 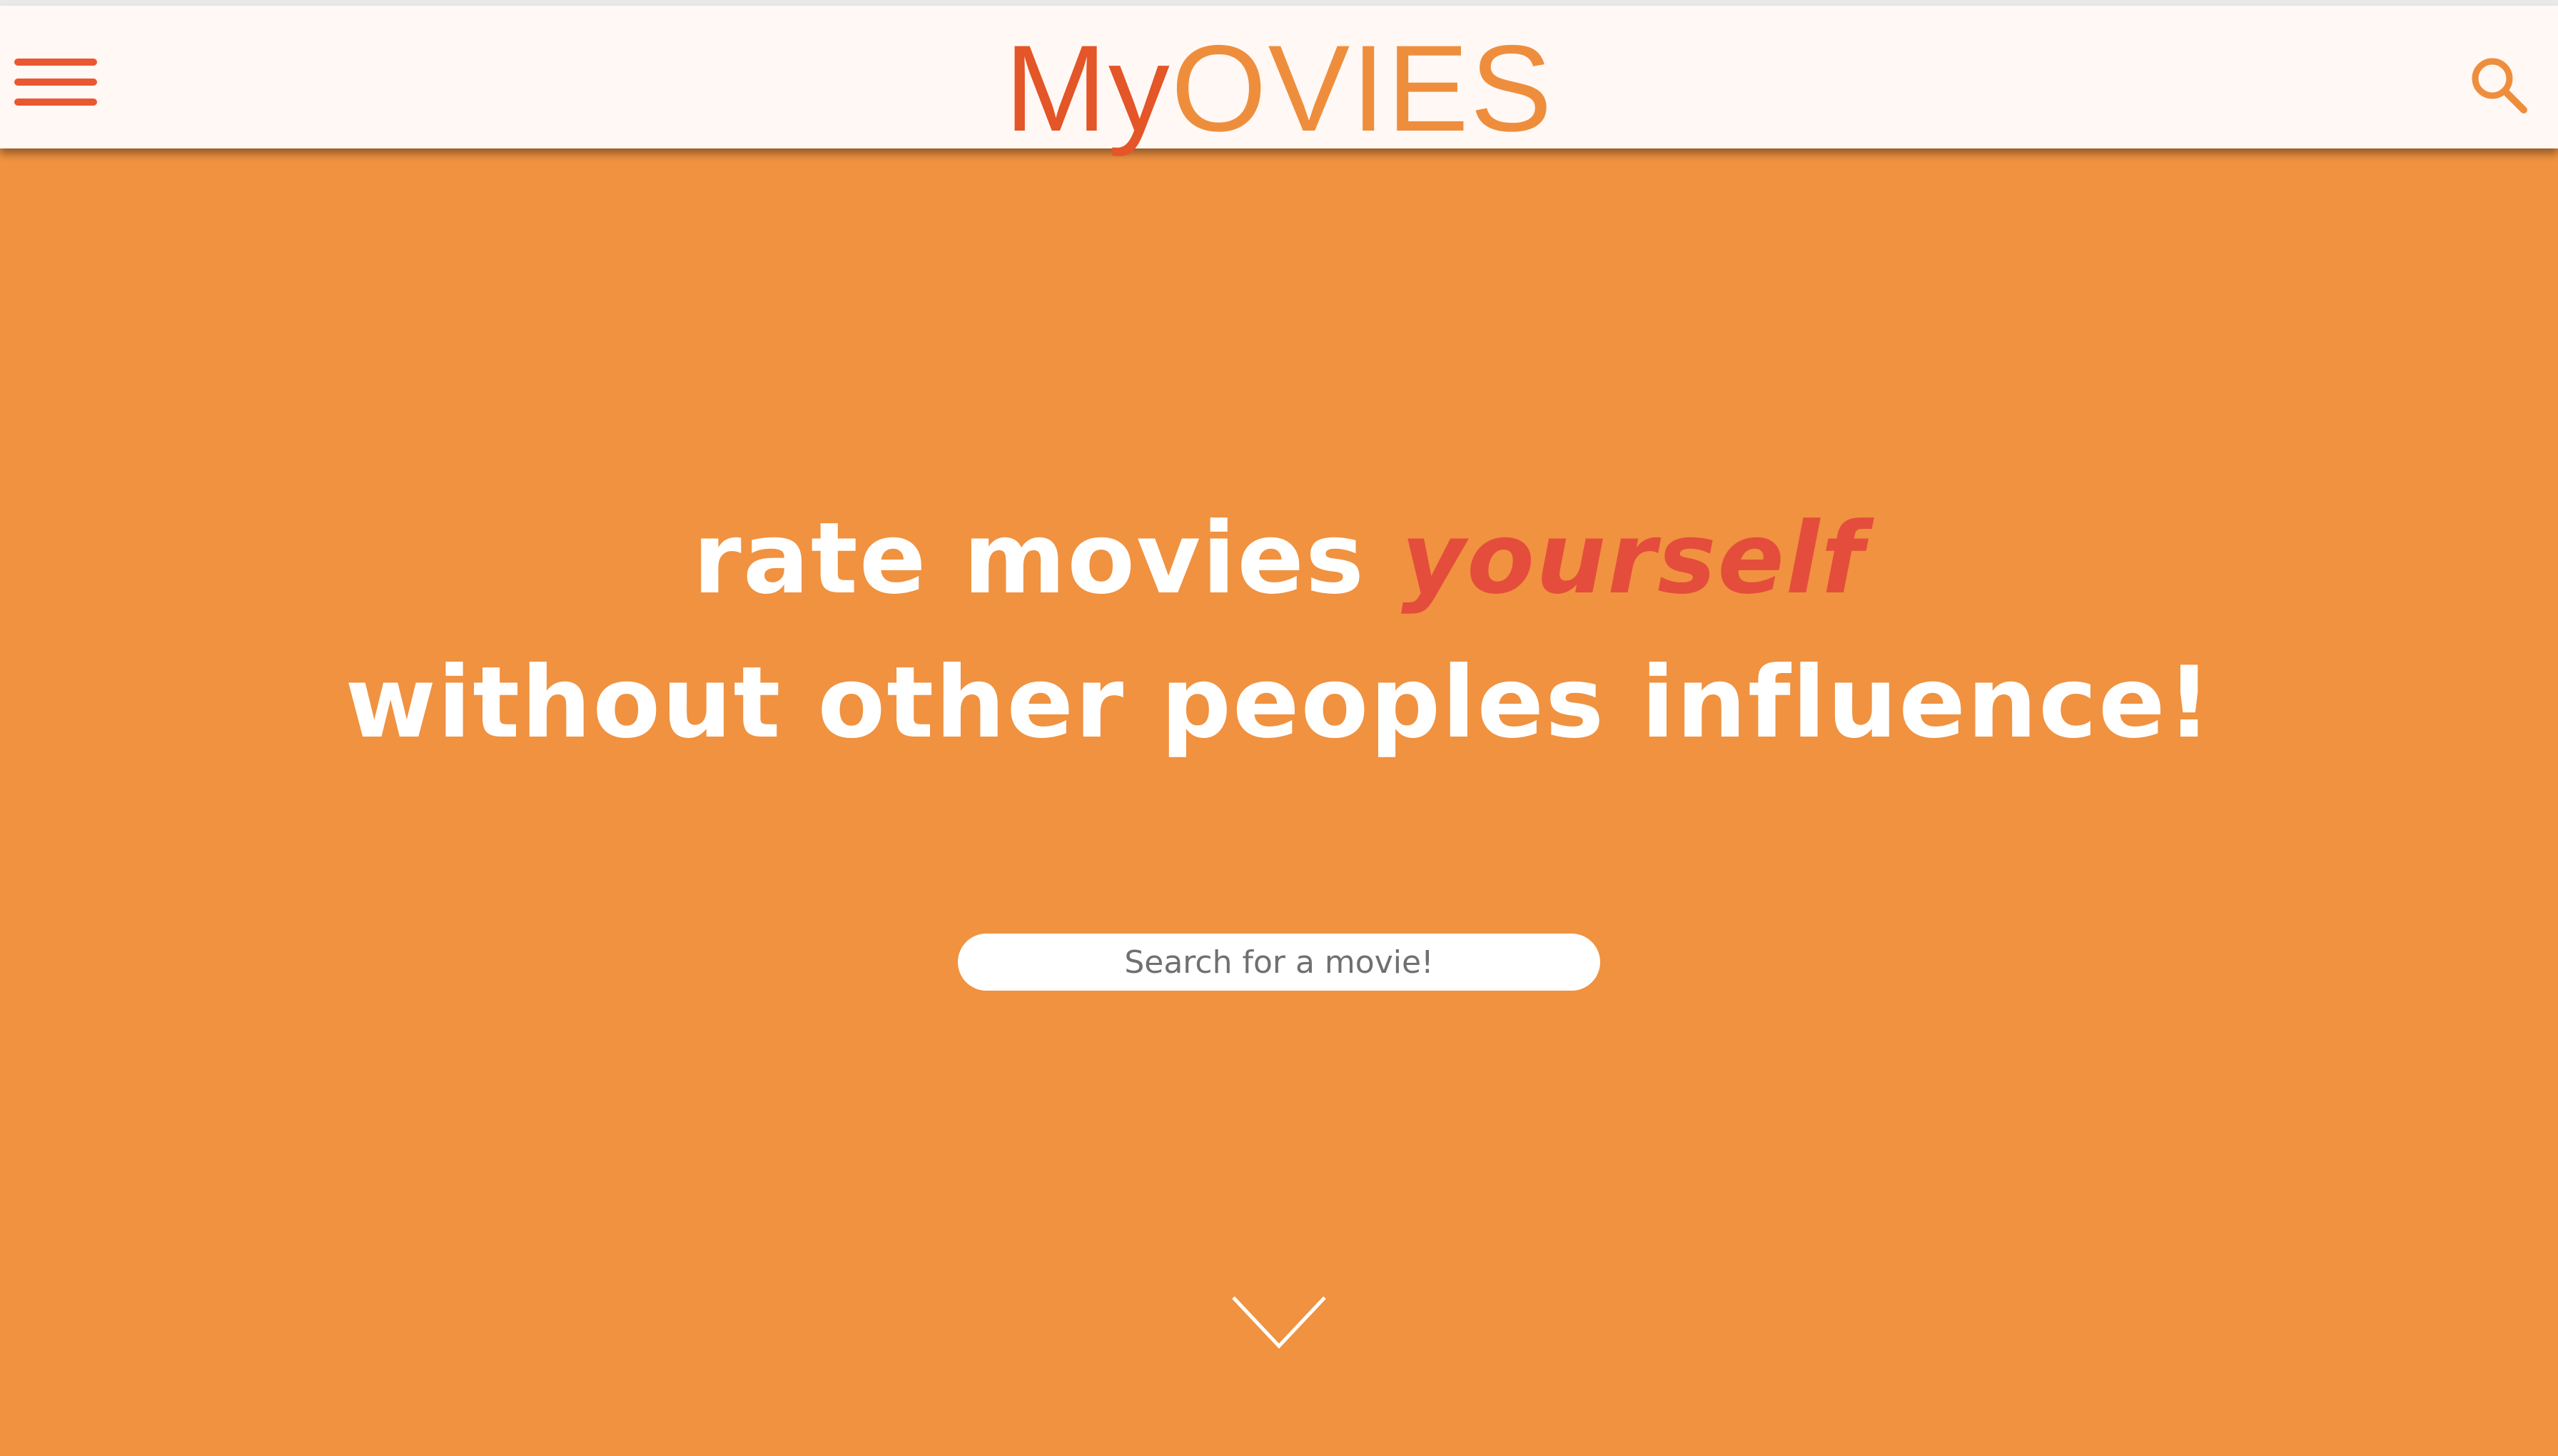 What do you see at coordinates (1279, 702) in the screenshot?
I see `headline-line-2: without other peoples influence!` at bounding box center [1279, 702].